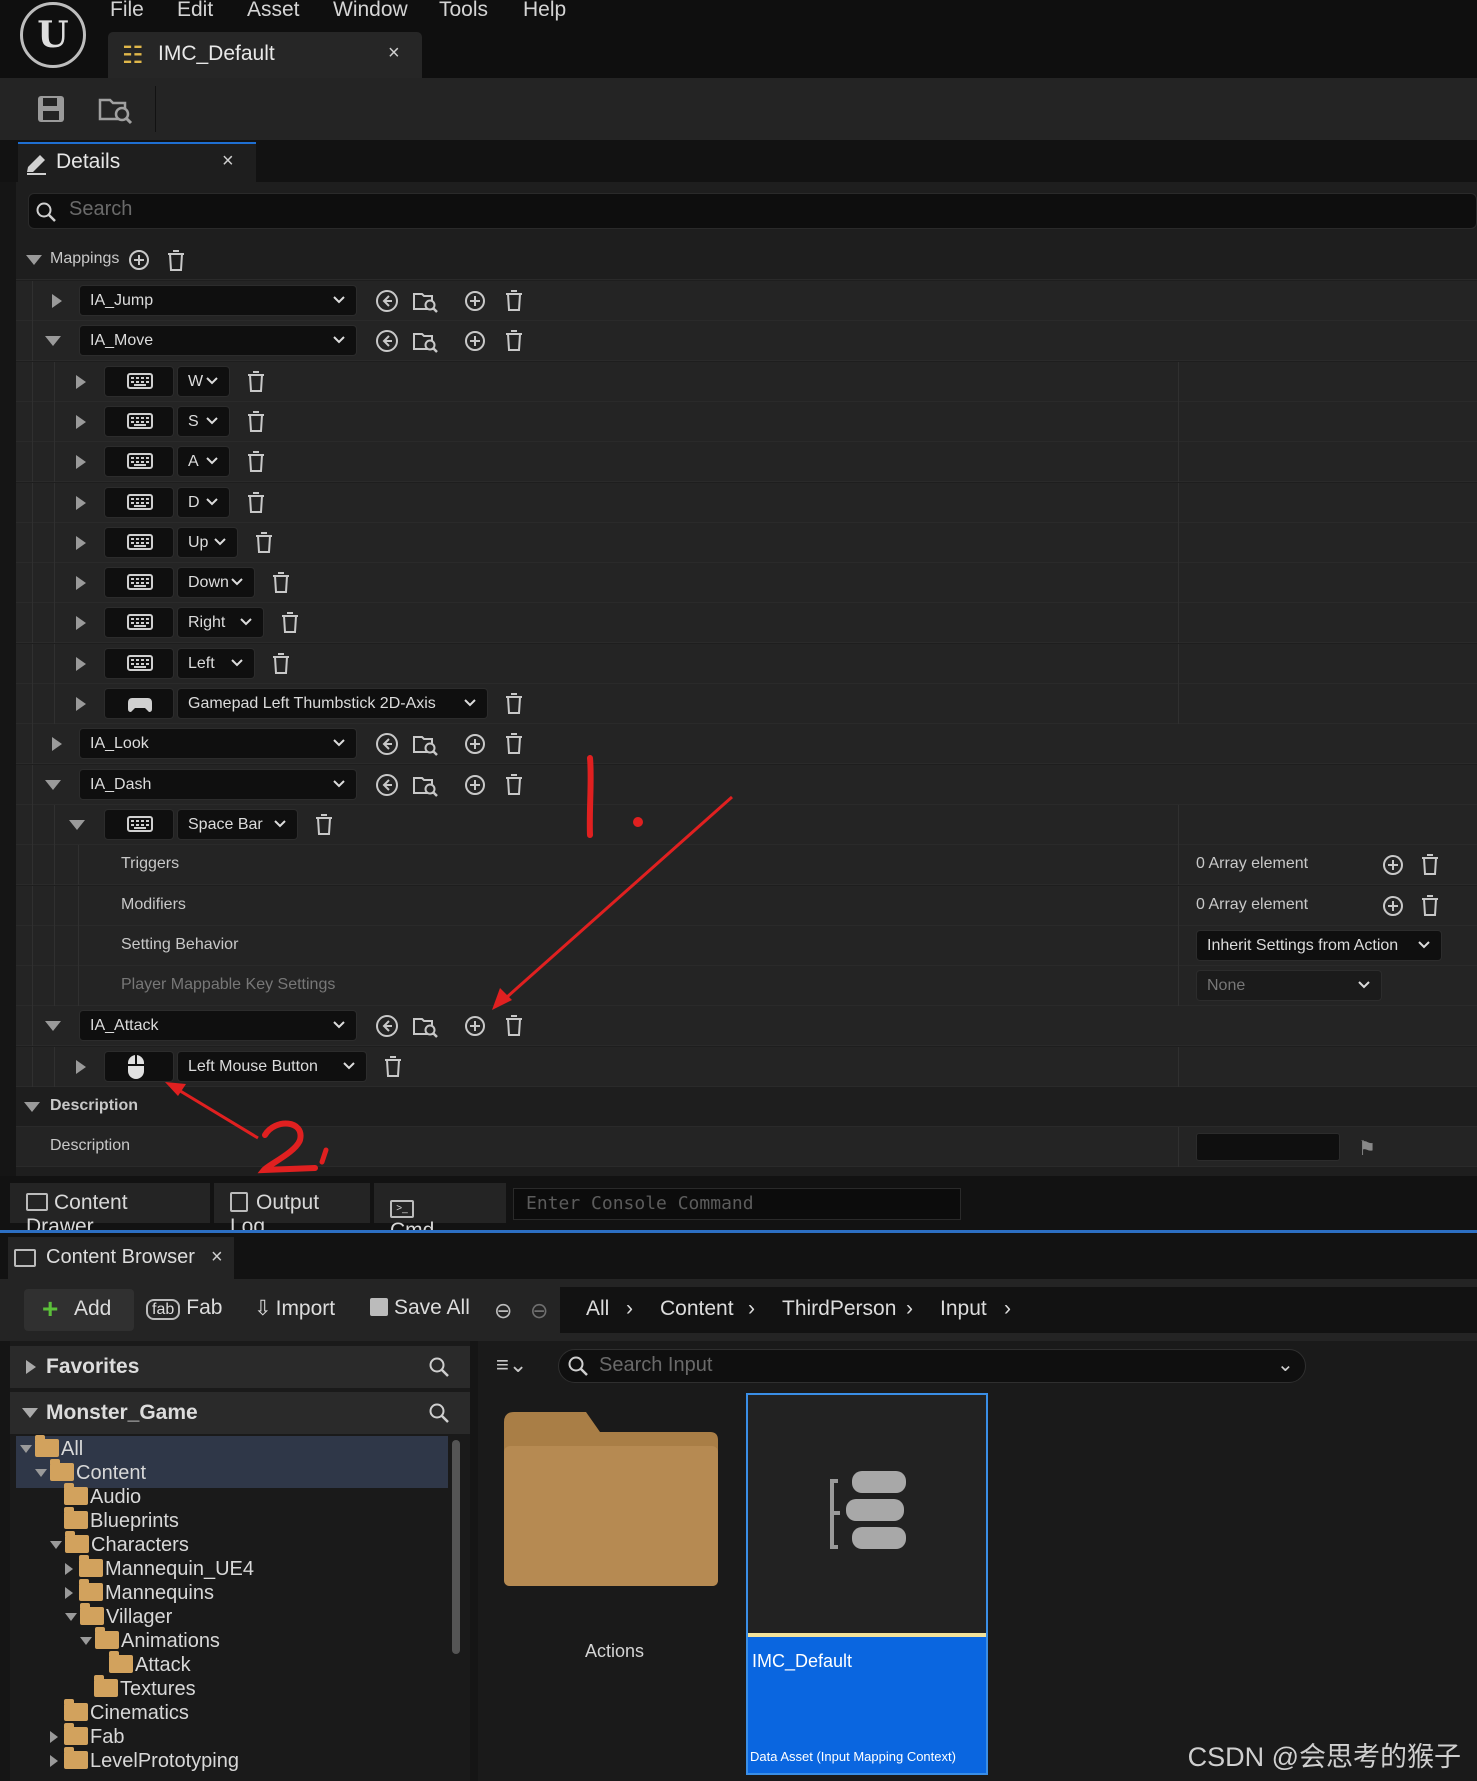  What do you see at coordinates (179, 1569) in the screenshot?
I see `folder-name: Mannequin_UE4` at bounding box center [179, 1569].